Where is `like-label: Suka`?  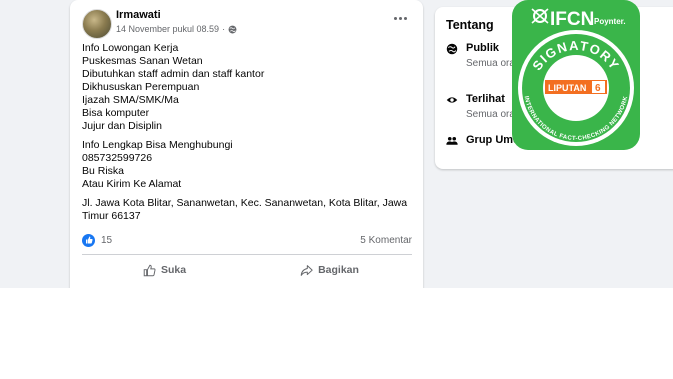 like-label: Suka is located at coordinates (173, 270).